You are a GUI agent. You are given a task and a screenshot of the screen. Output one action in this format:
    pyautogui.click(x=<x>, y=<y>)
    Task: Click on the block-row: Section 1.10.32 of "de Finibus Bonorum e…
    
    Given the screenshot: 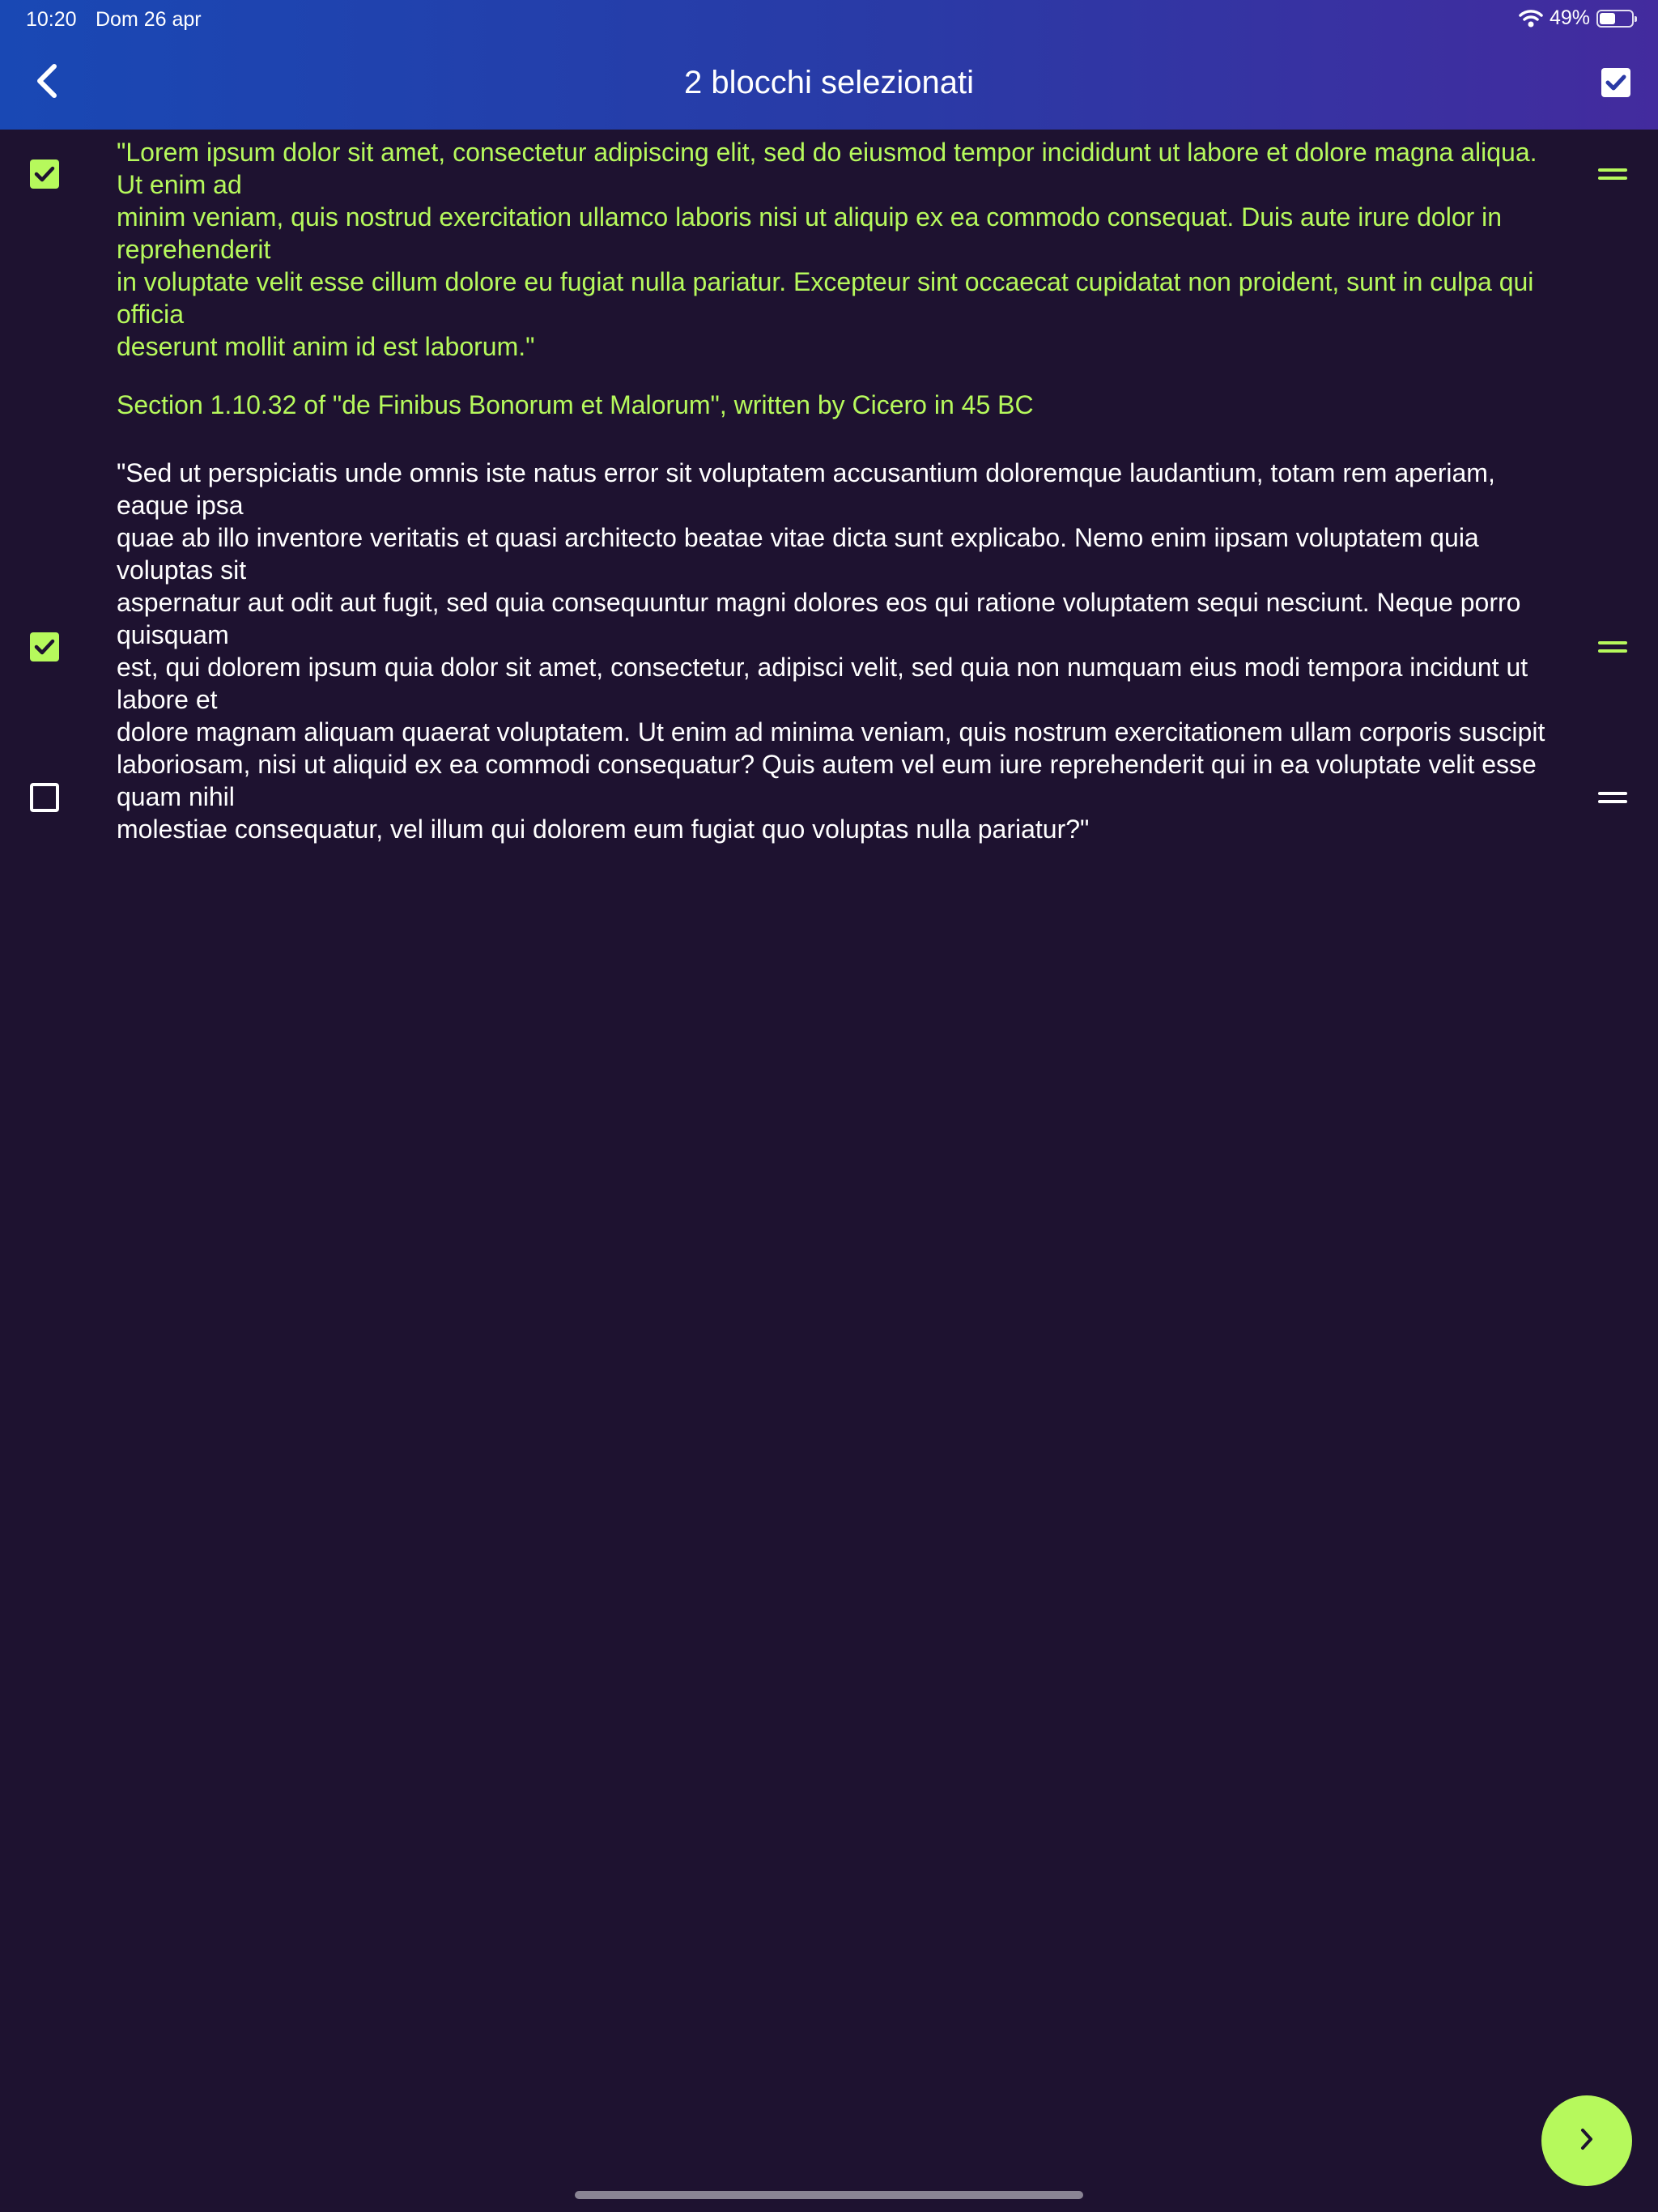 What is the action you would take?
    pyautogui.click(x=829, y=512)
    